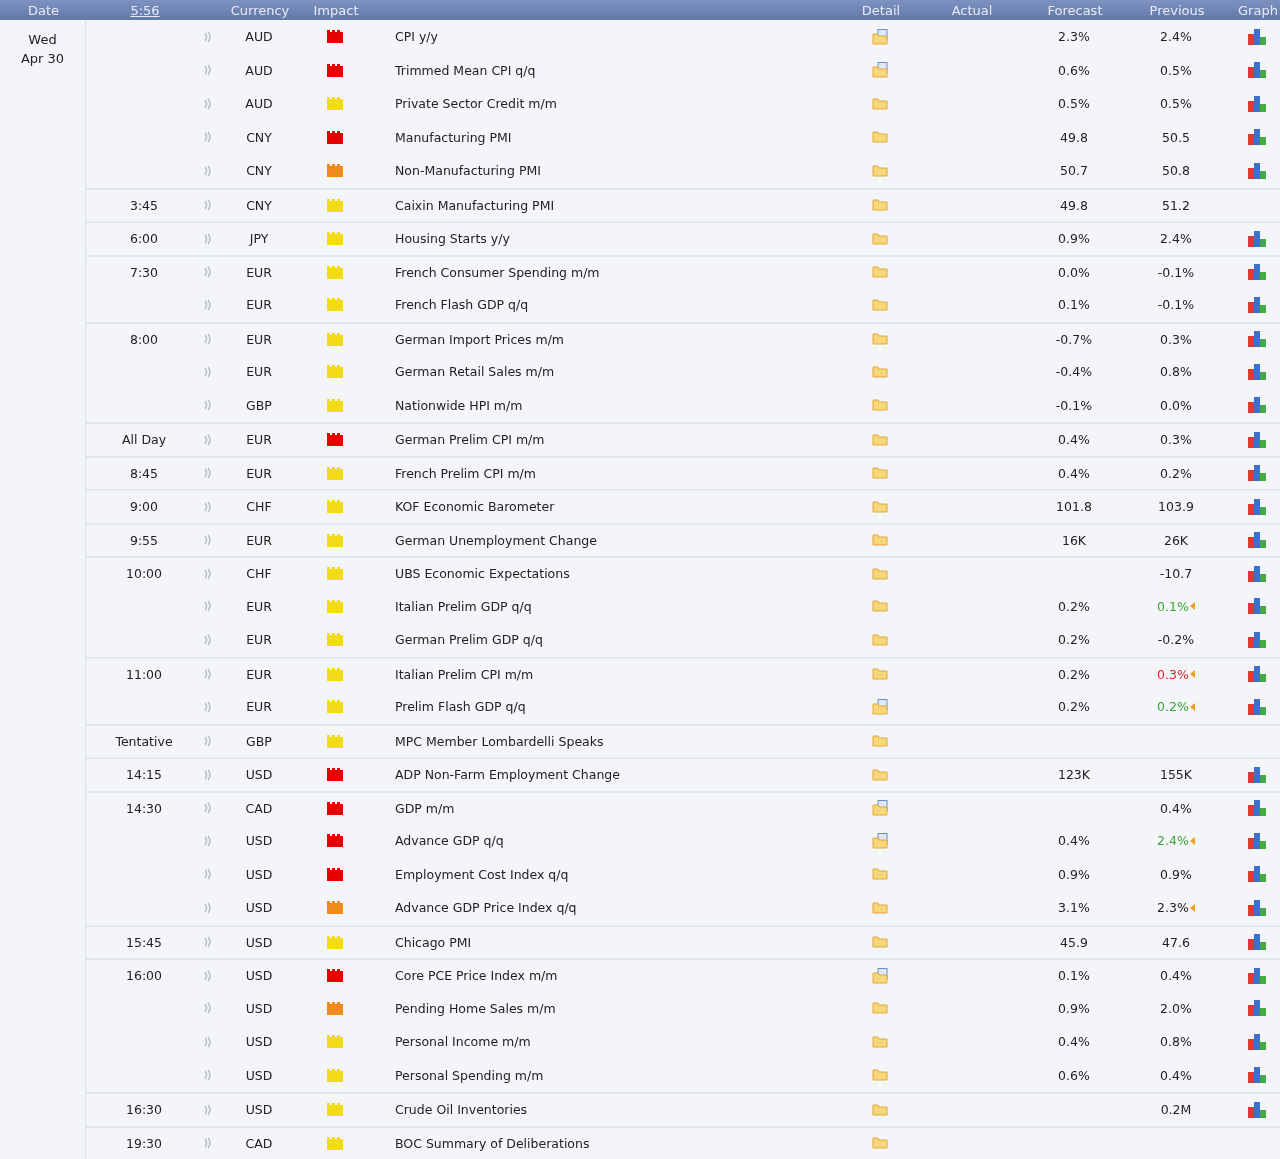 The height and width of the screenshot is (1159, 1280). Describe the element at coordinates (607, 640) in the screenshot. I see `event-name: German Prelim GDP q/q` at that location.